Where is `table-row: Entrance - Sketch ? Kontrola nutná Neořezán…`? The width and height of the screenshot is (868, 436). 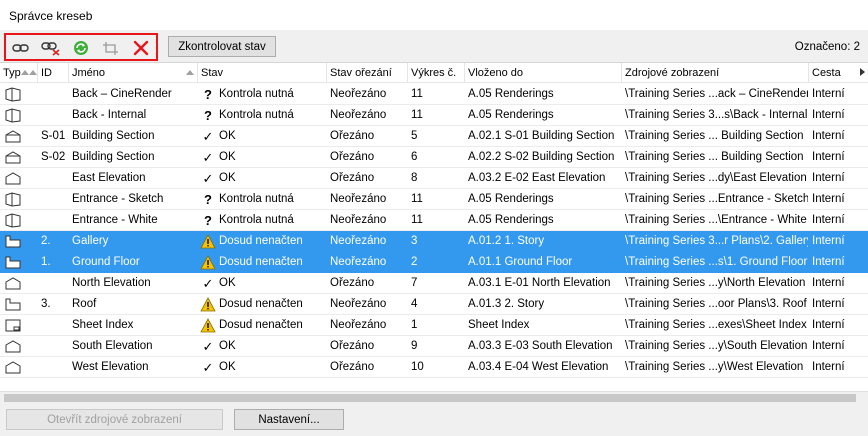 table-row: Entrance - Sketch ? Kontrola nutná Neořezán… is located at coordinates (434, 199).